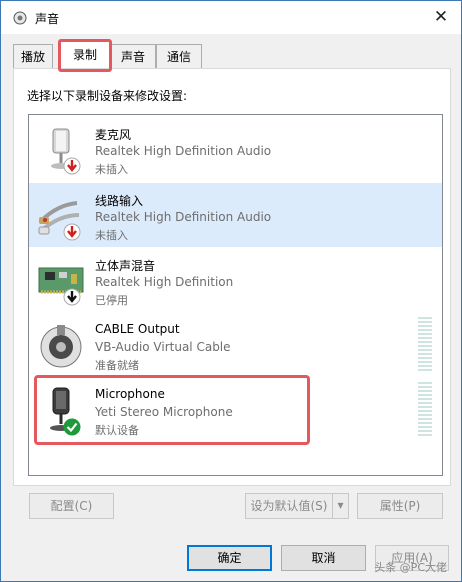  Describe the element at coordinates (47, 19) in the screenshot. I see `window-title: 声音` at that location.